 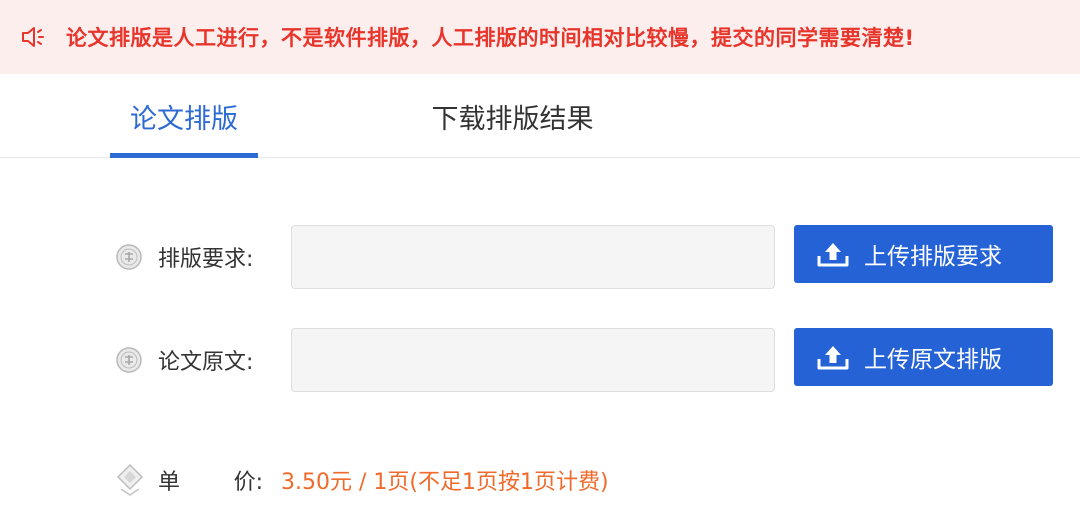 I want to click on tab-typesetting: 论文排版, so click(x=184, y=116).